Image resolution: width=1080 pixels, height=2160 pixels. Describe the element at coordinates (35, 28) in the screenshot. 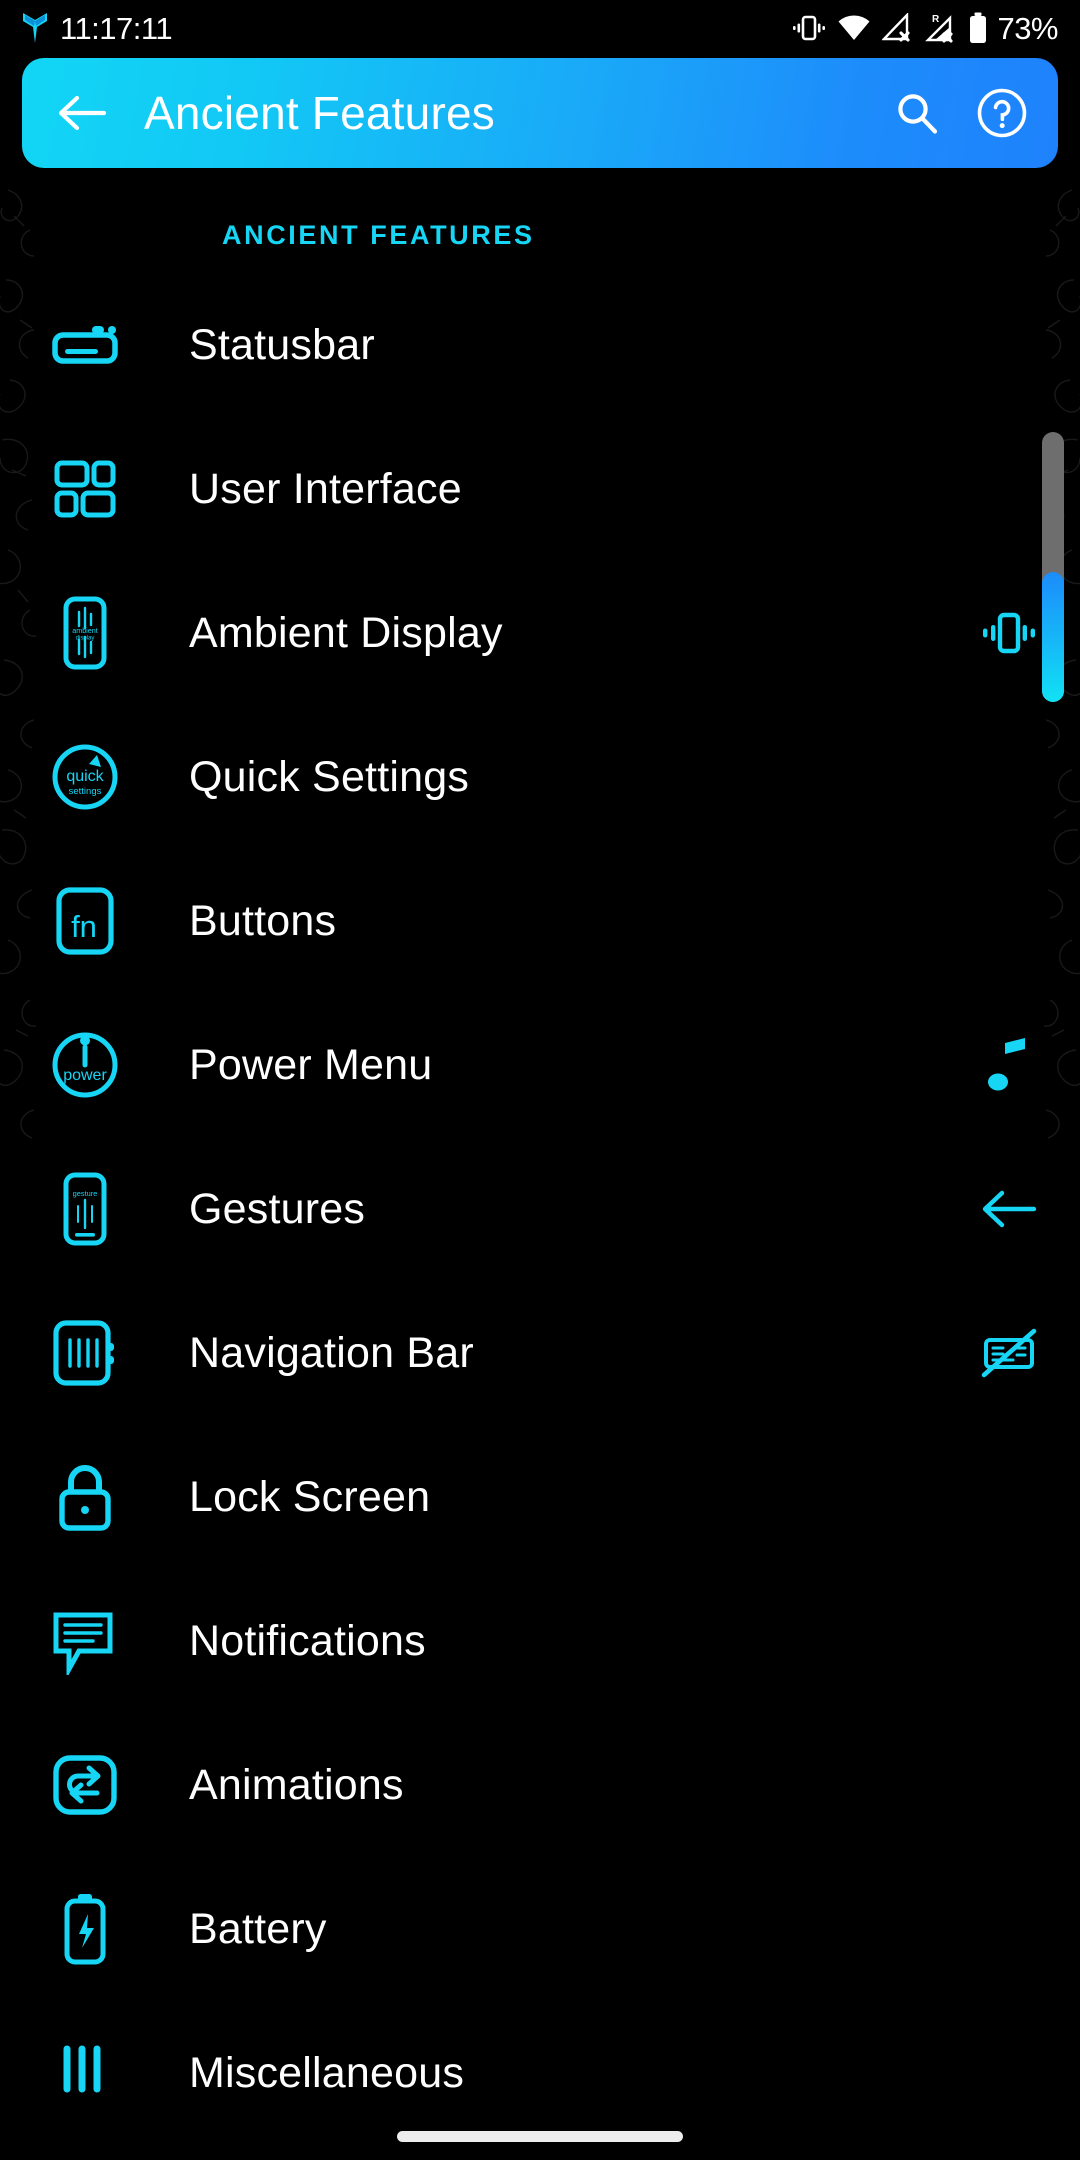

I see `app-logo-icon` at that location.